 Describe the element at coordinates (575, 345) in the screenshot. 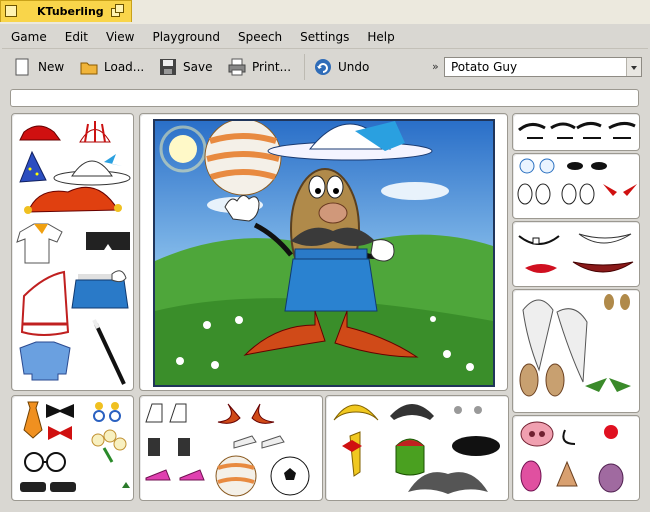

I see `ears-icon` at that location.